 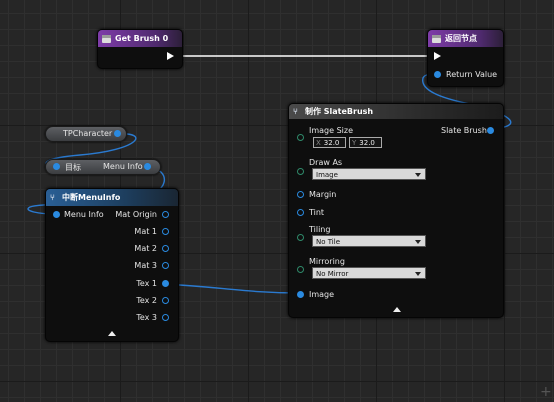 I want to click on mirroring-dropdown: No Mirror, so click(x=369, y=273).